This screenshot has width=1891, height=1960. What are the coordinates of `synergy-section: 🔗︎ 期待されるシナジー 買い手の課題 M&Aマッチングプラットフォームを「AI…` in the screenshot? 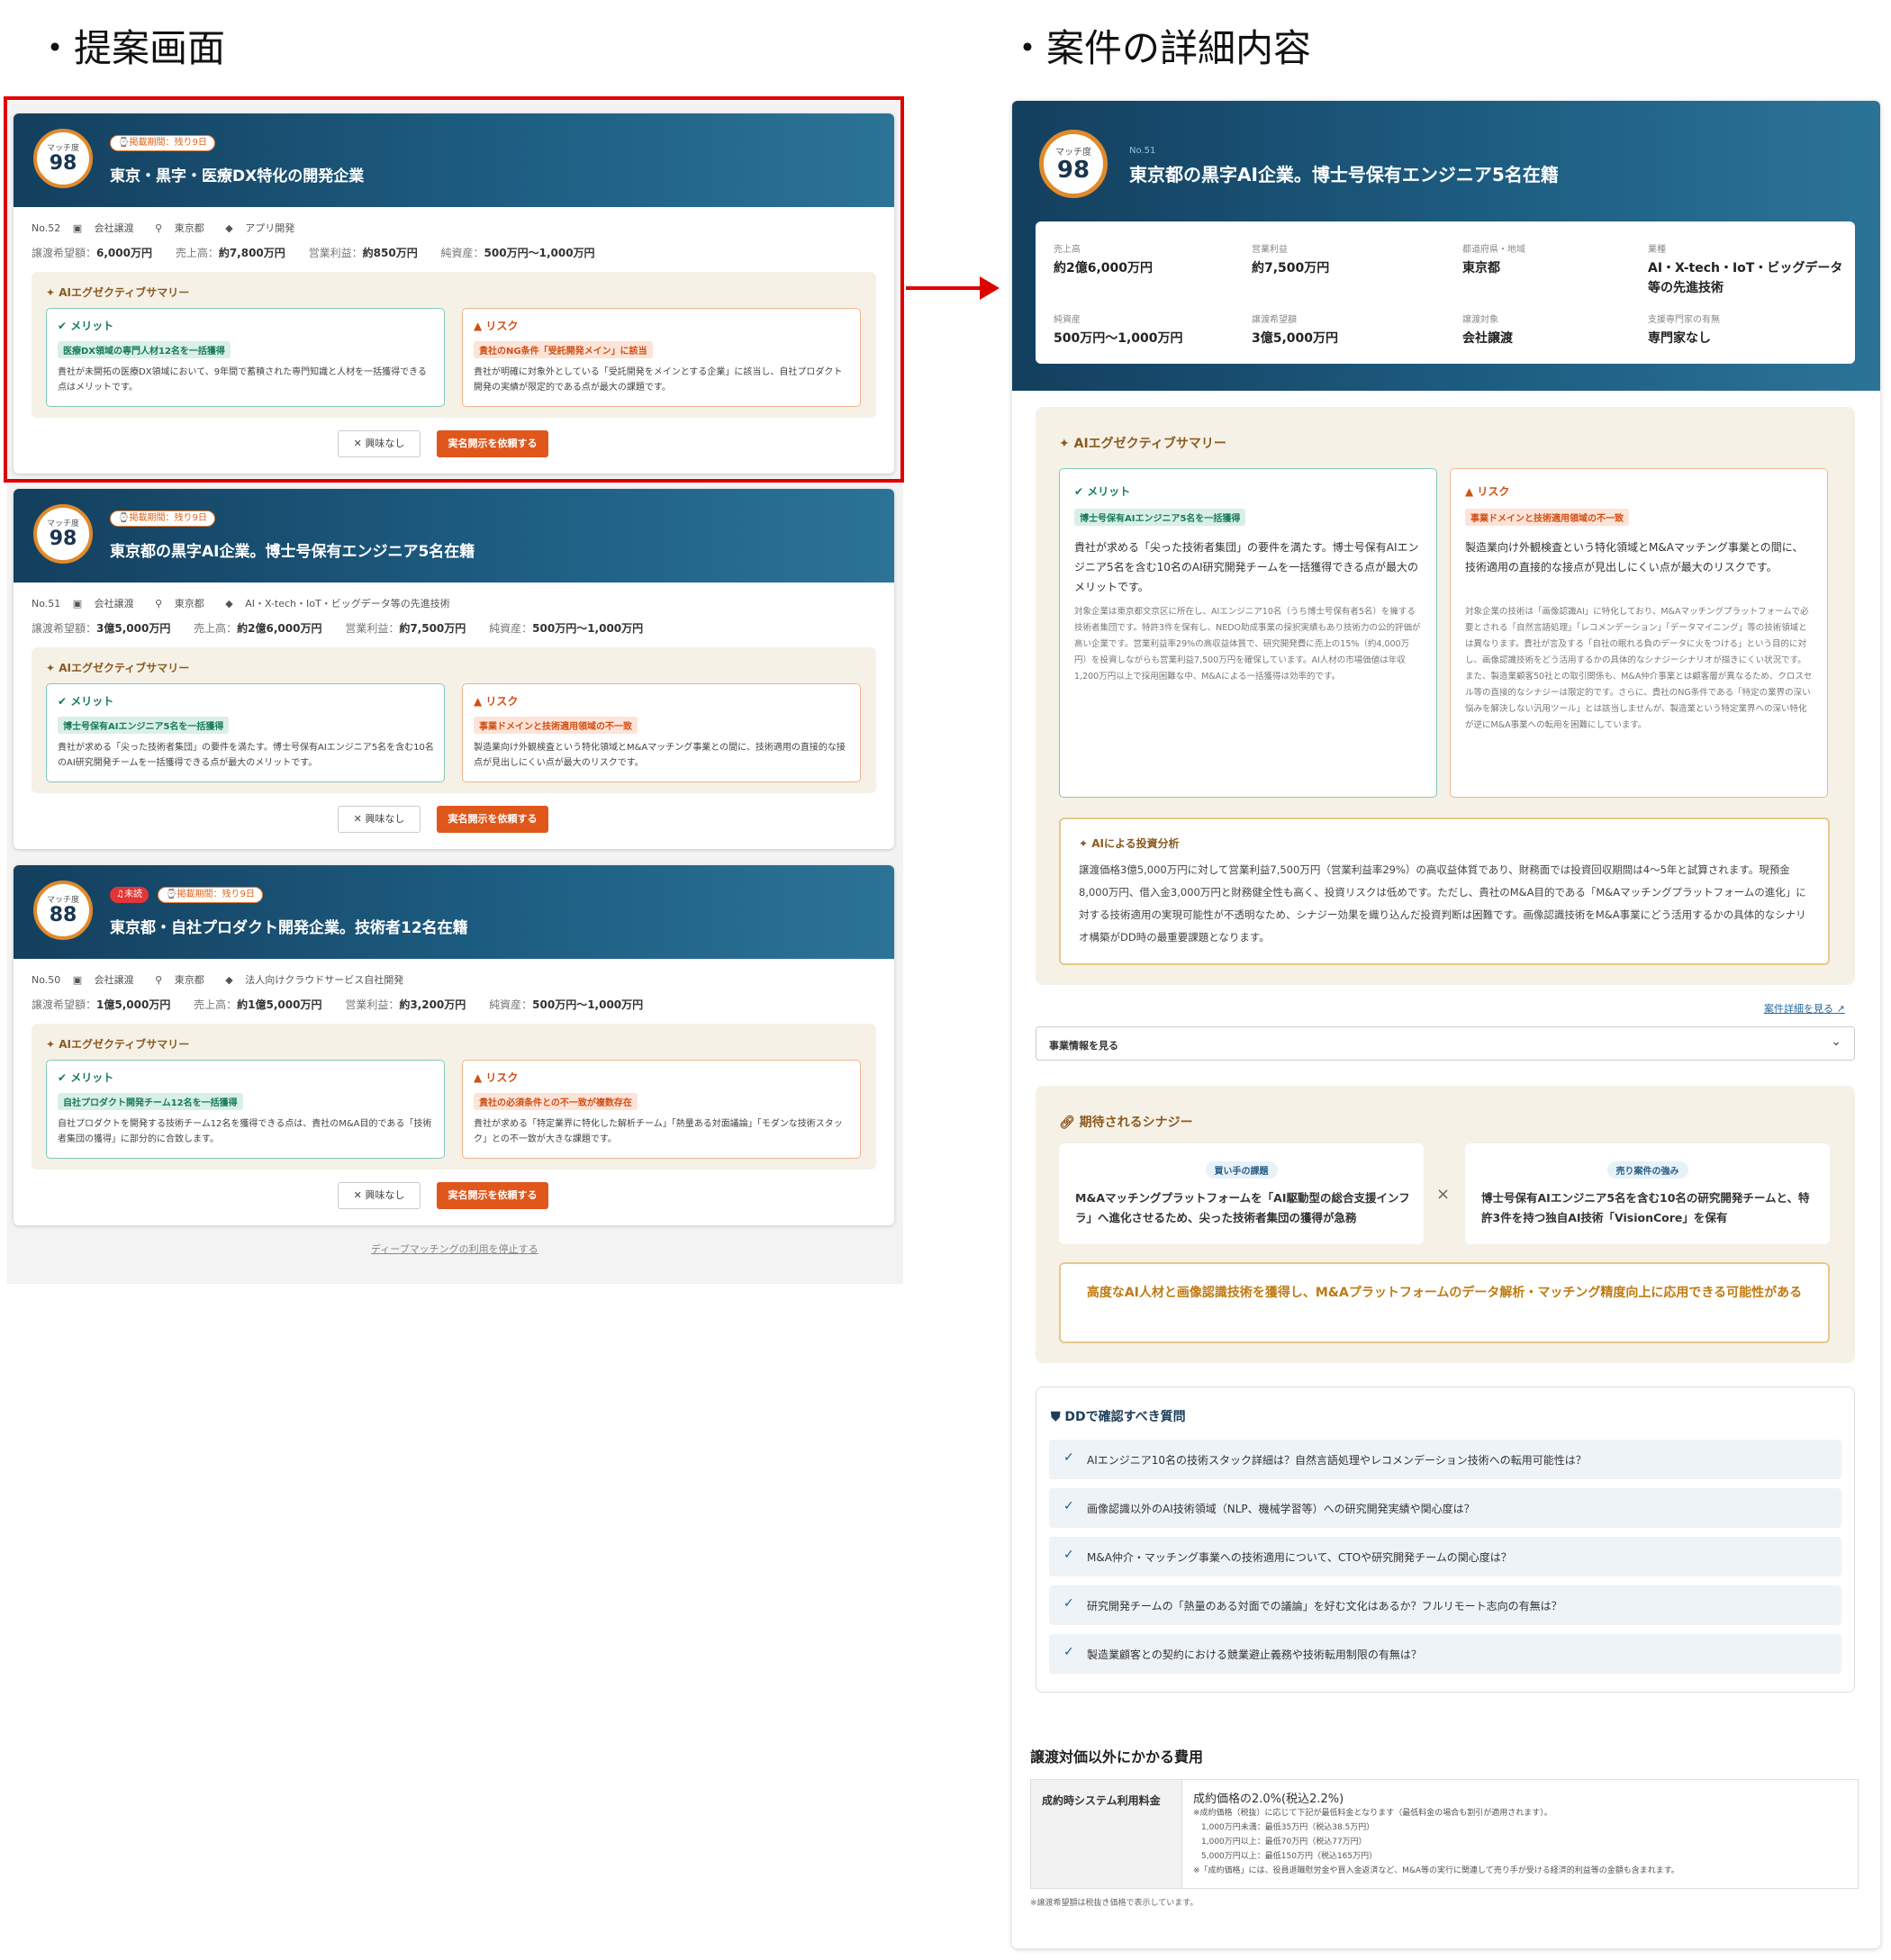 It's located at (1445, 1224).